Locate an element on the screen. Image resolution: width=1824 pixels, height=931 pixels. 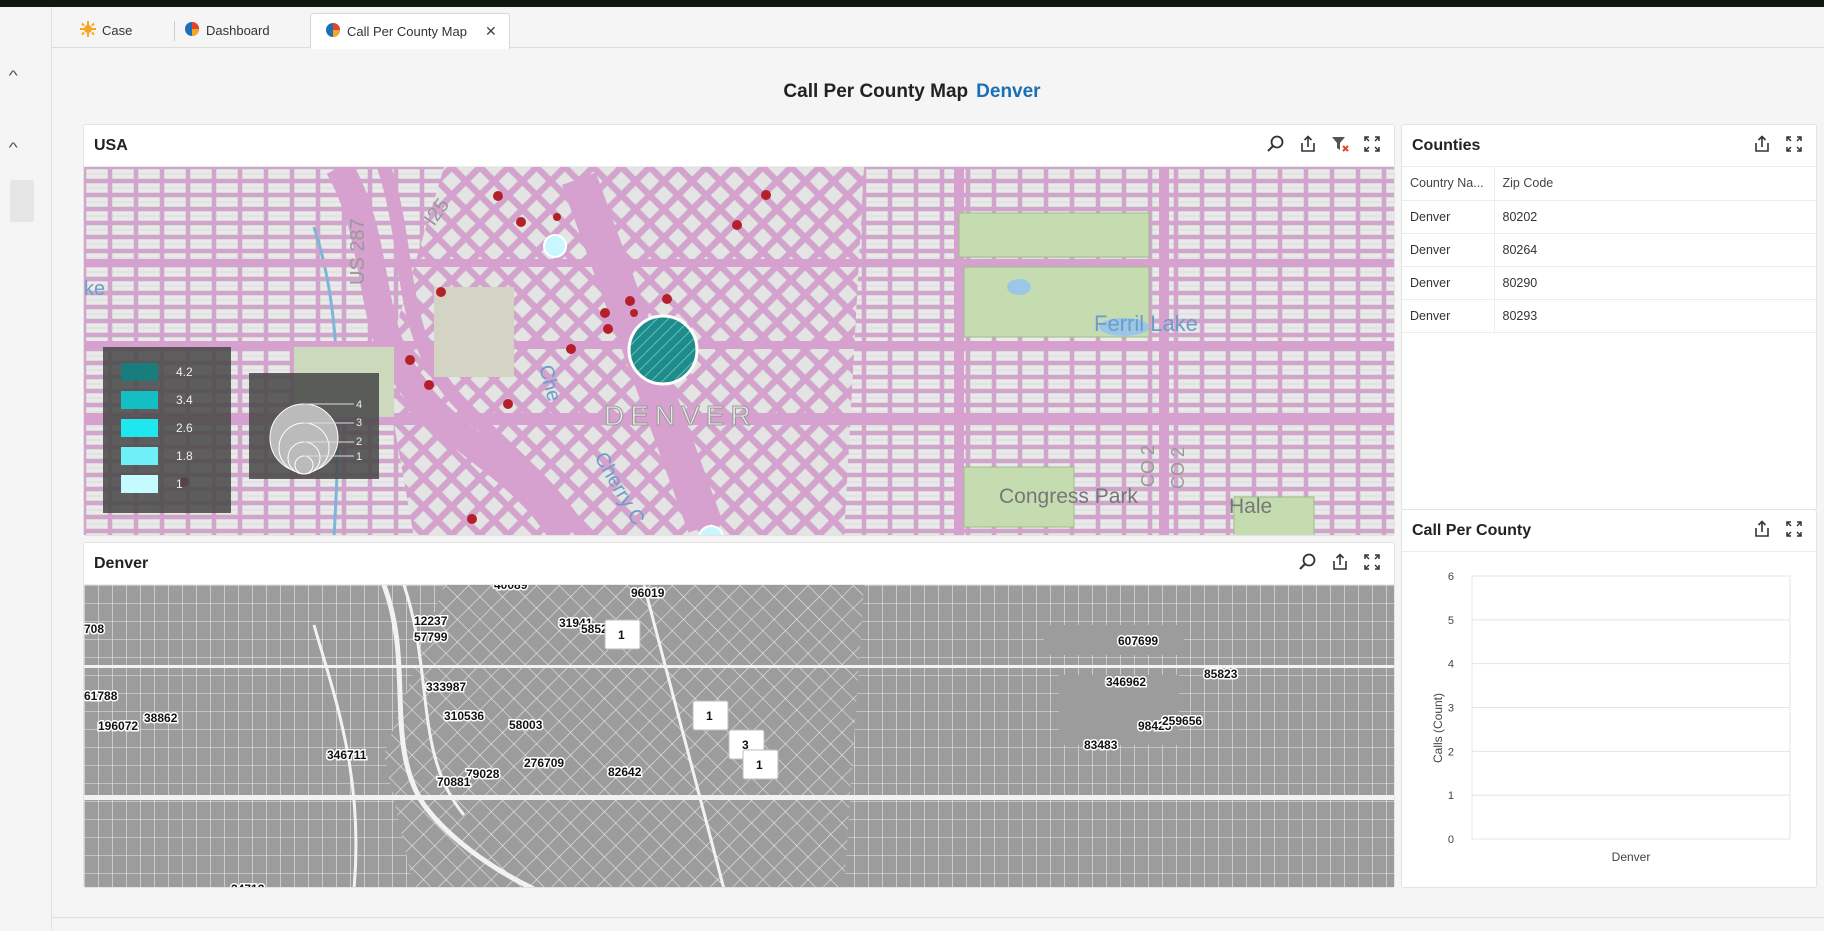
zip-label: 310536 is located at coordinates (464, 716).